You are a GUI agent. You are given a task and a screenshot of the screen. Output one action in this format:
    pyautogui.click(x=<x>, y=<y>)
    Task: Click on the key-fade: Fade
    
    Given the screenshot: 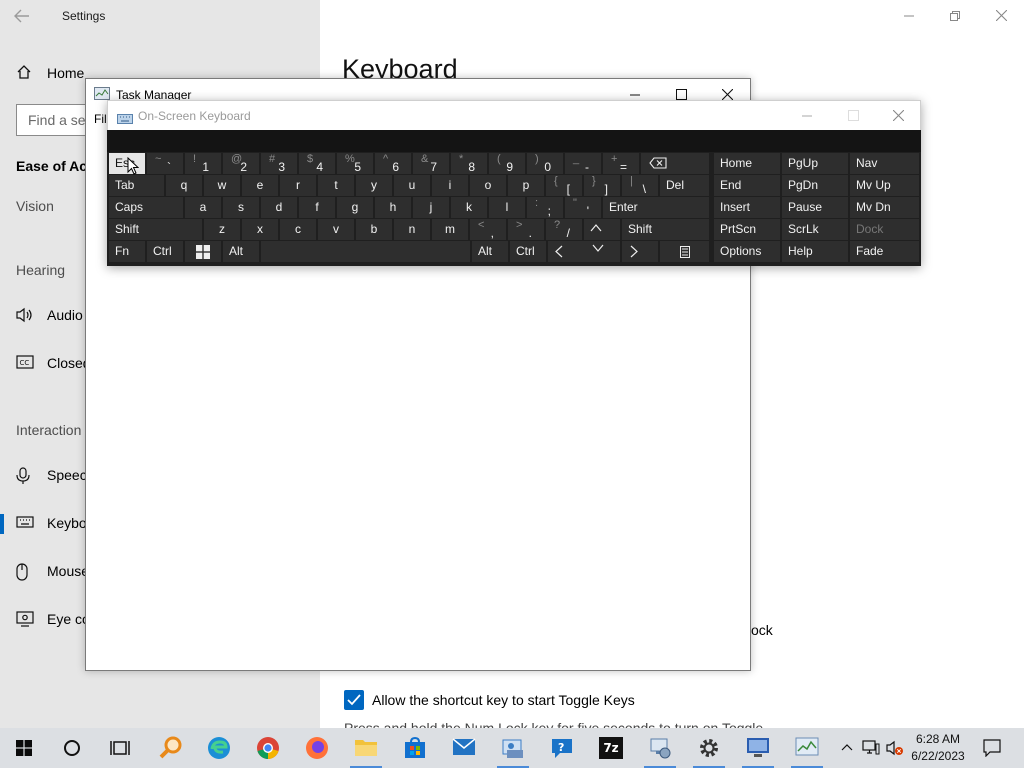 What is the action you would take?
    pyautogui.click(x=884, y=251)
    